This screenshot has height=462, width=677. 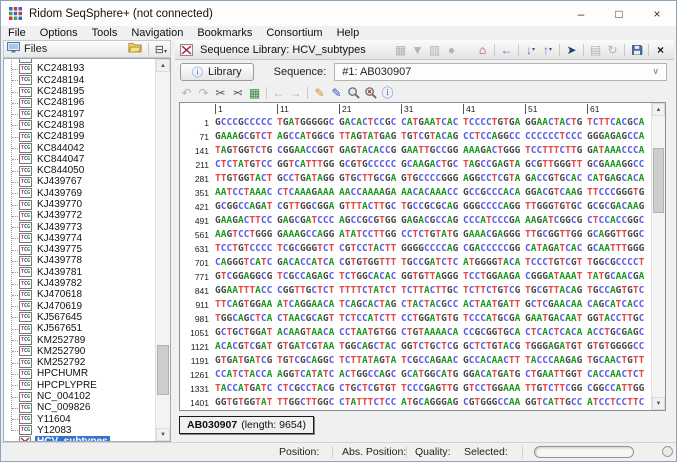 I want to click on home-icon: ⌂, so click(x=482, y=50).